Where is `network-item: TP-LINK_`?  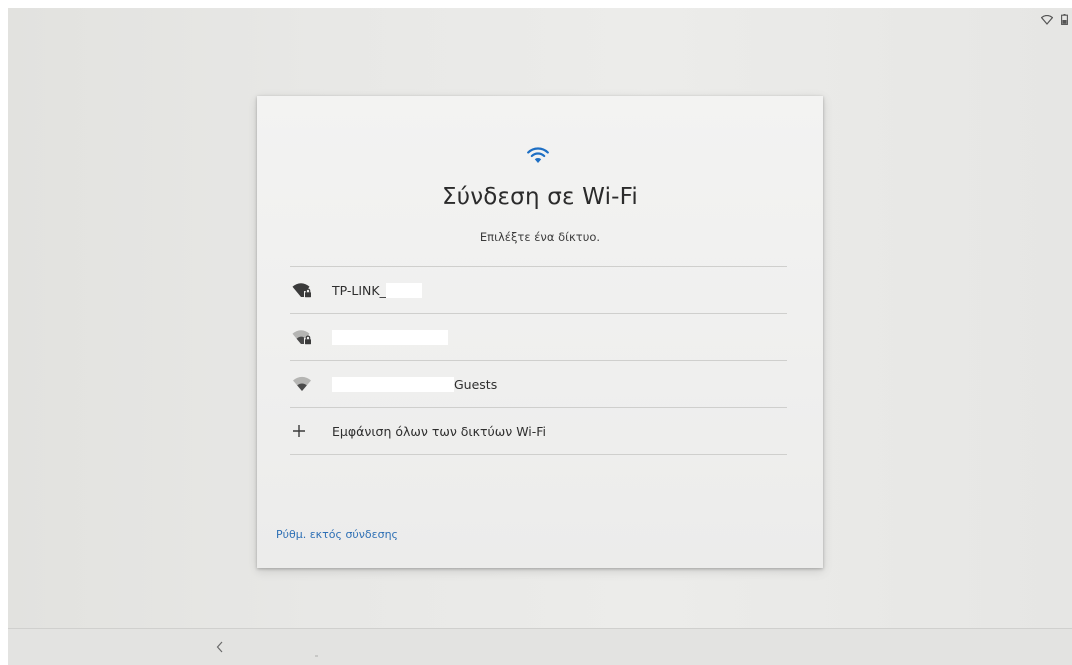
network-item: TP-LINK_ is located at coordinates (538, 290).